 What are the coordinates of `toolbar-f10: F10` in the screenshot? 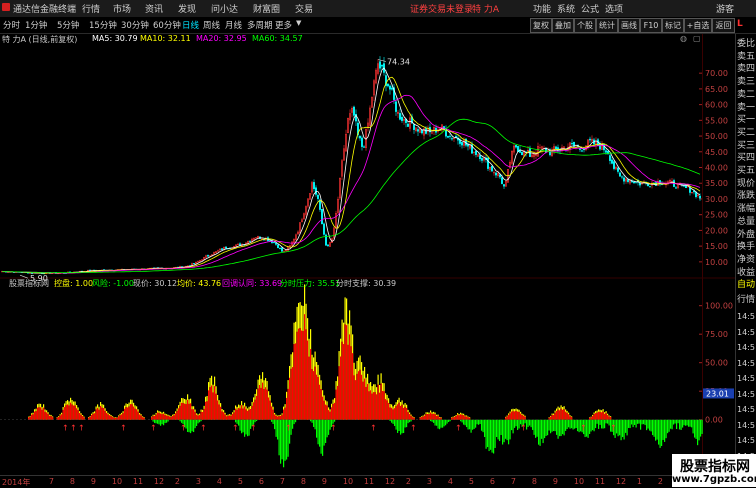 It's located at (651, 25).